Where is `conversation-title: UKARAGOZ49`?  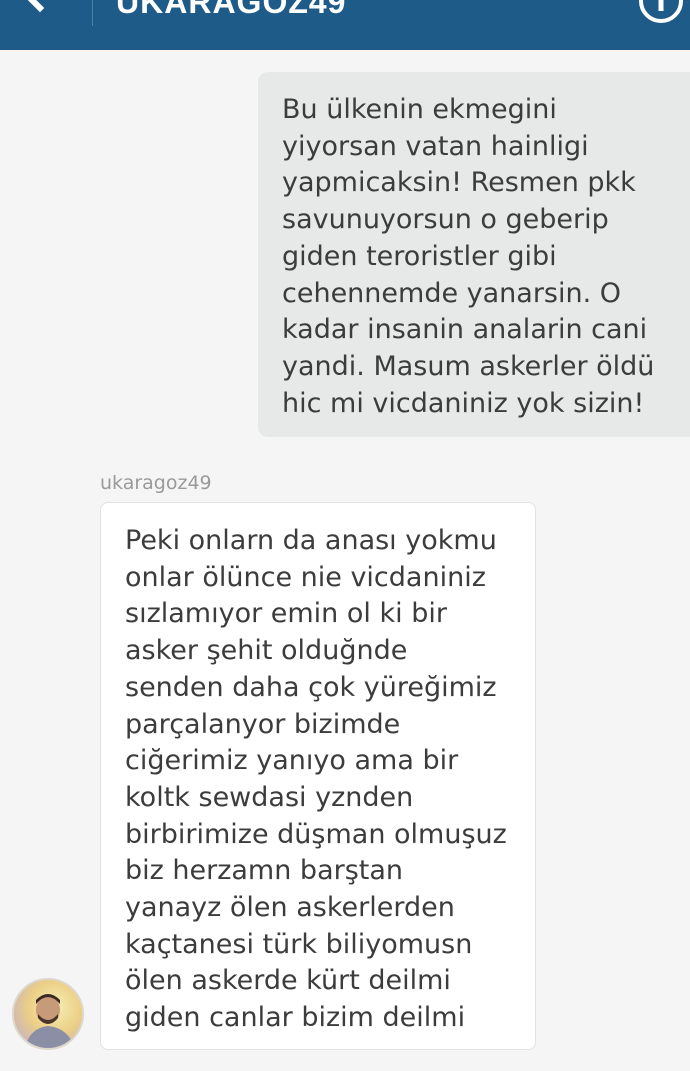
conversation-title: UKARAGOZ49 is located at coordinates (231, 10).